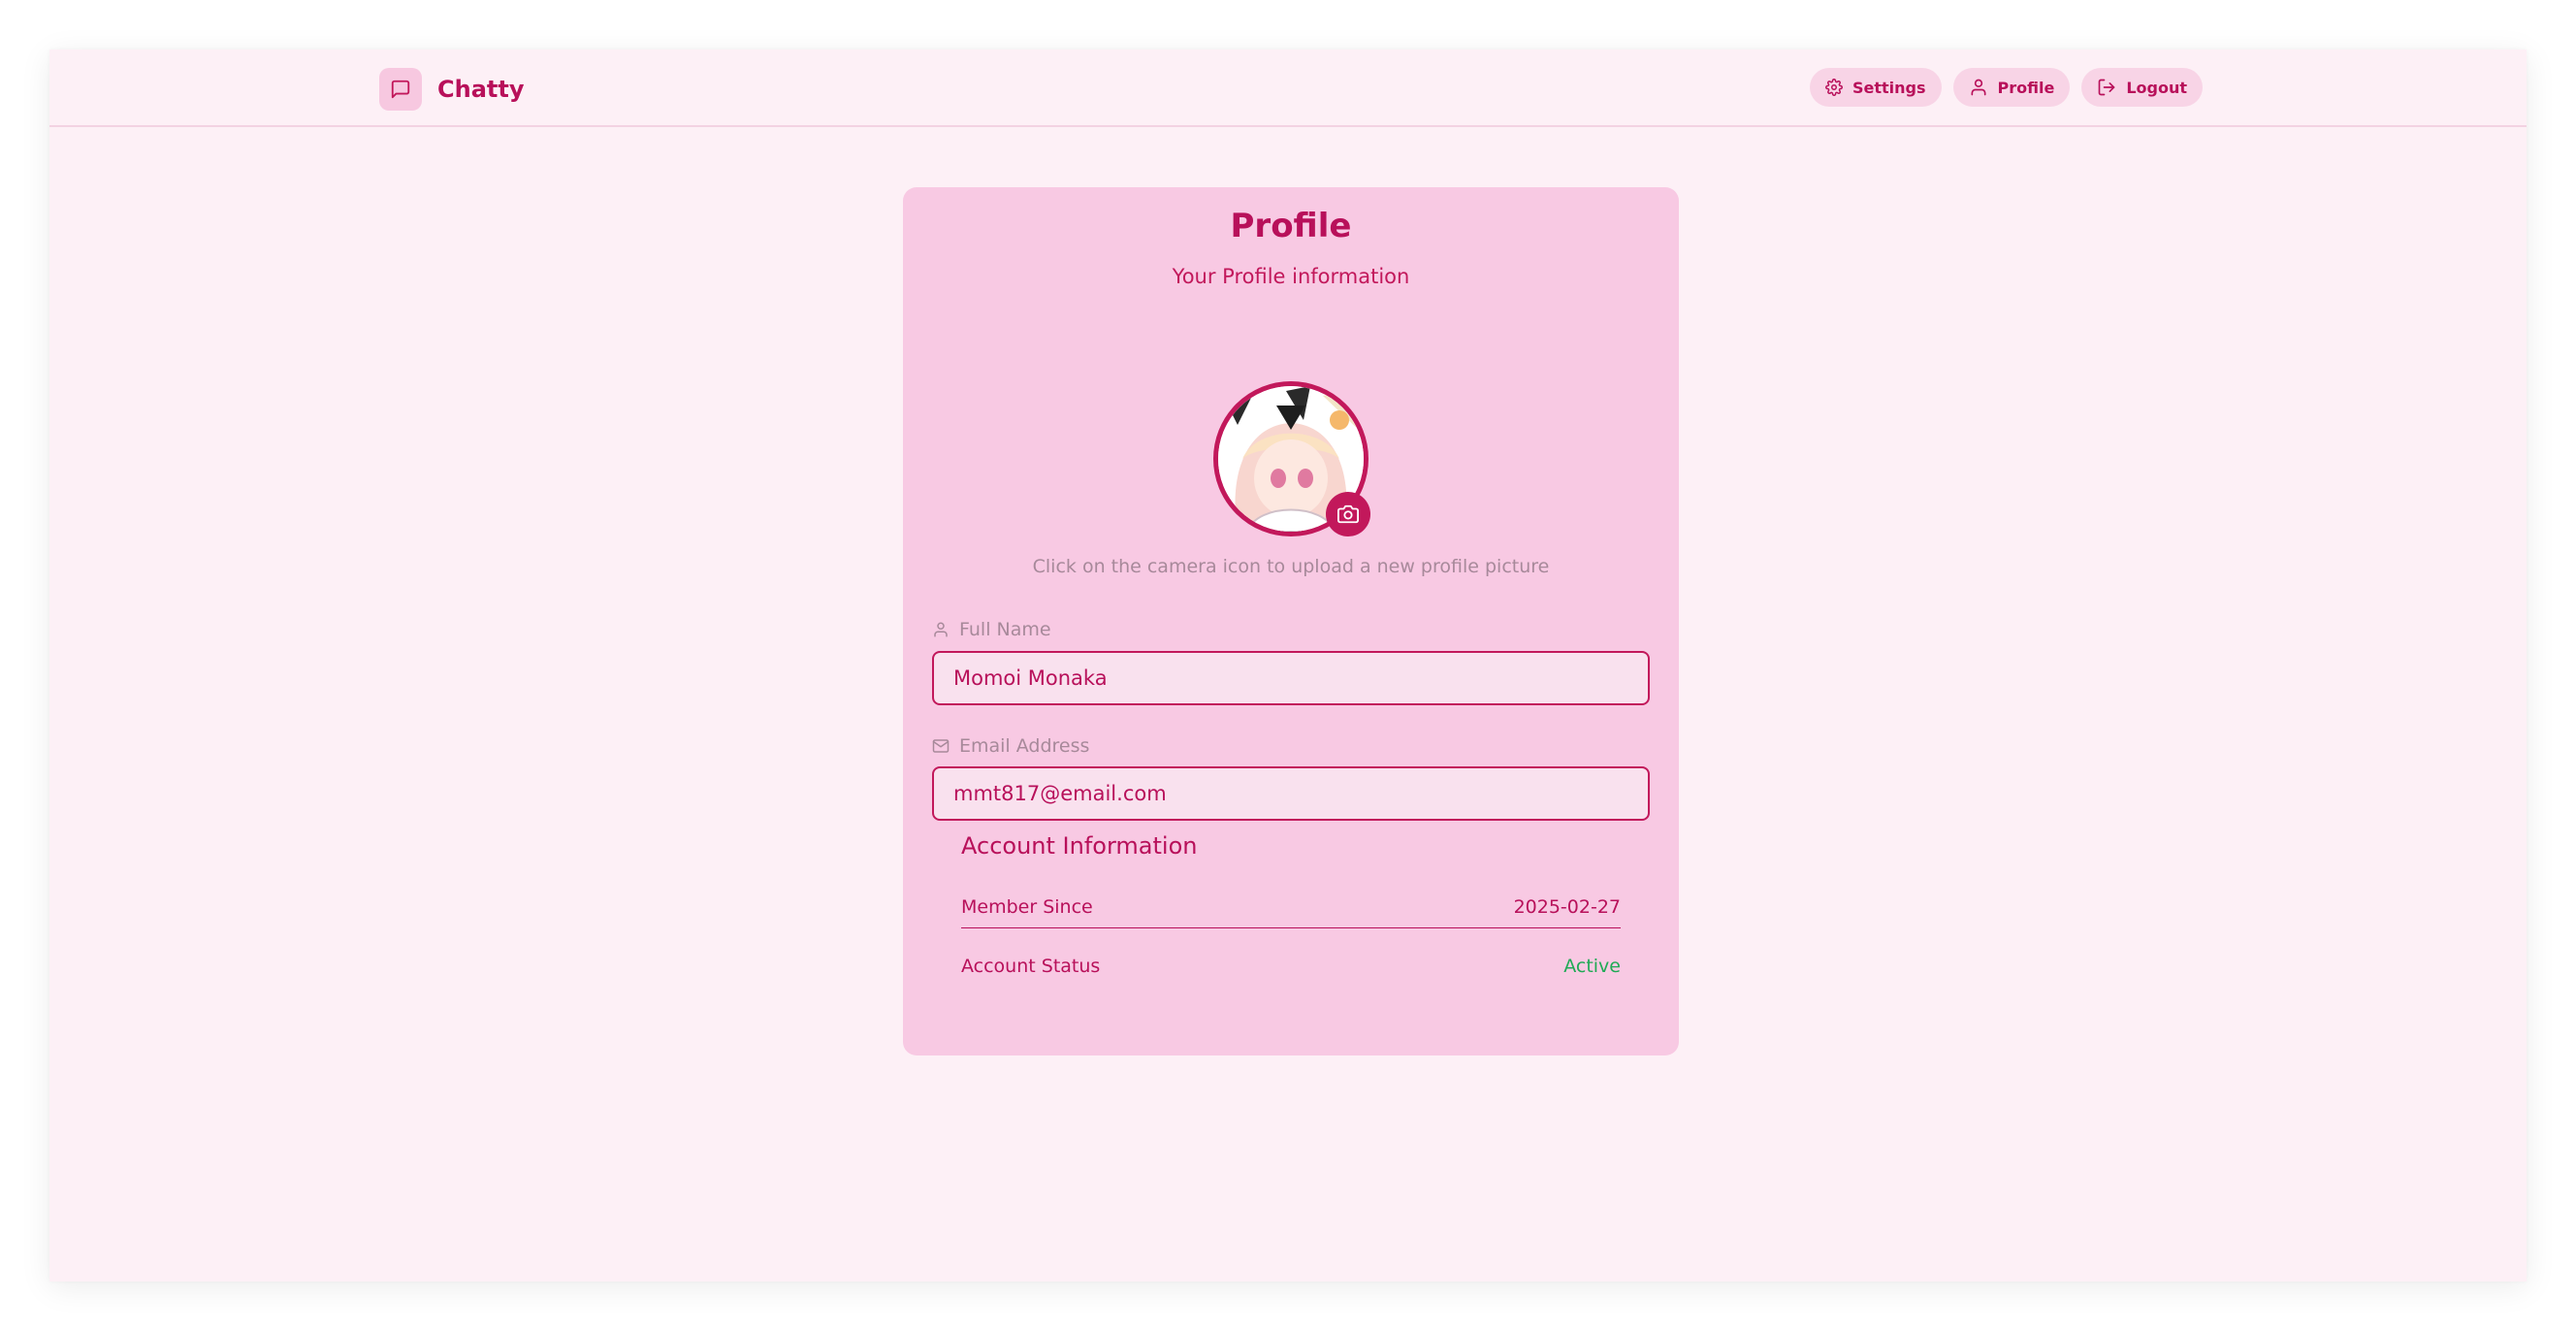 This screenshot has width=2576, height=1331. What do you see at coordinates (1291, 794) in the screenshot?
I see `email-field` at bounding box center [1291, 794].